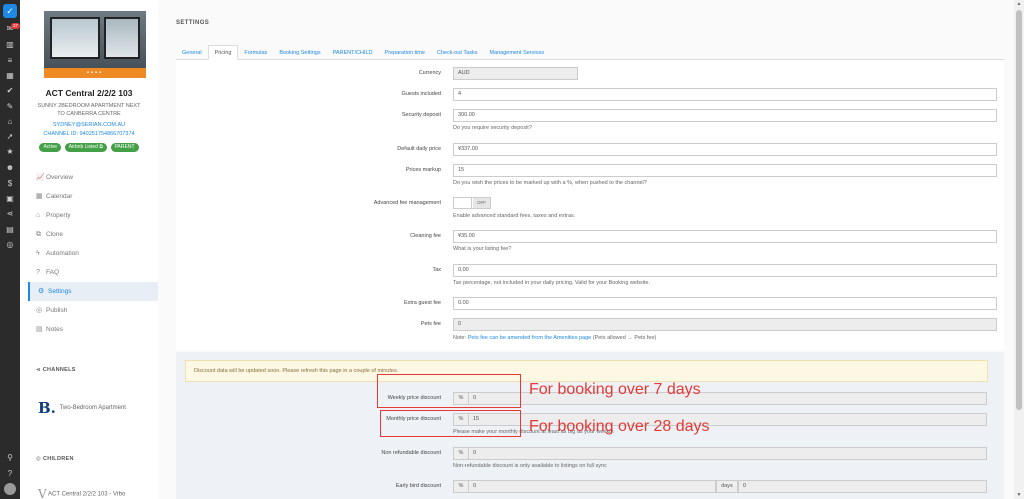 The image size is (1024, 499). What do you see at coordinates (516, 53) in the screenshot?
I see `tab-management-services: Management Services` at bounding box center [516, 53].